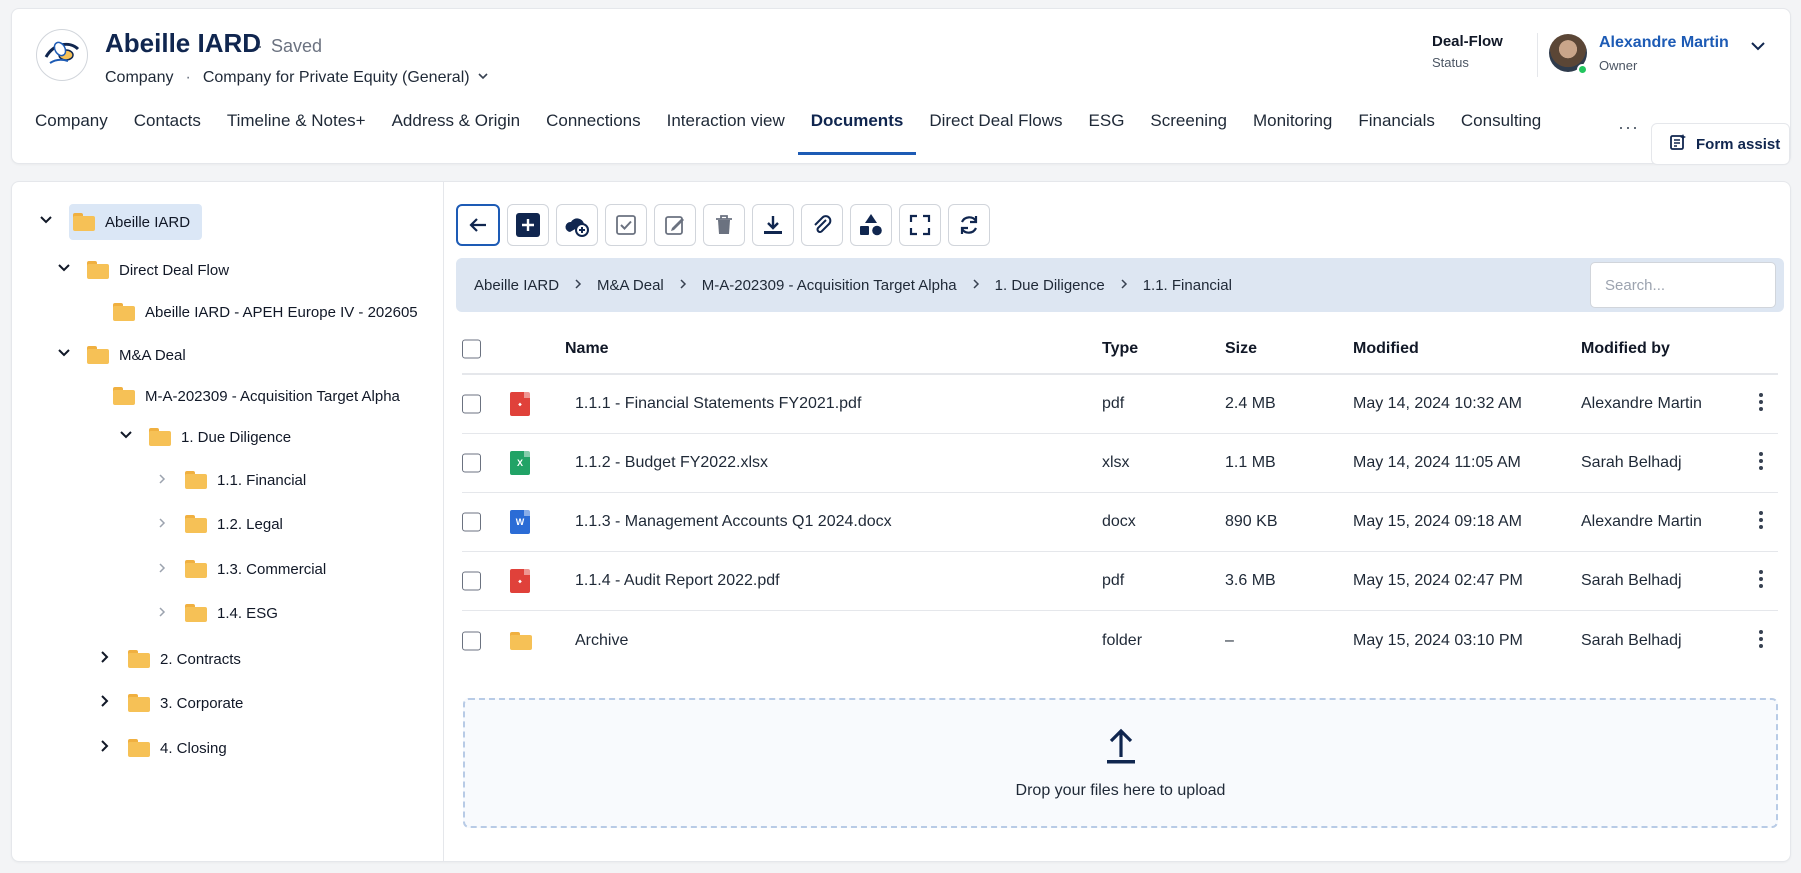 The height and width of the screenshot is (873, 1801). What do you see at coordinates (1241, 349) in the screenshot?
I see `column-header-size: Size` at bounding box center [1241, 349].